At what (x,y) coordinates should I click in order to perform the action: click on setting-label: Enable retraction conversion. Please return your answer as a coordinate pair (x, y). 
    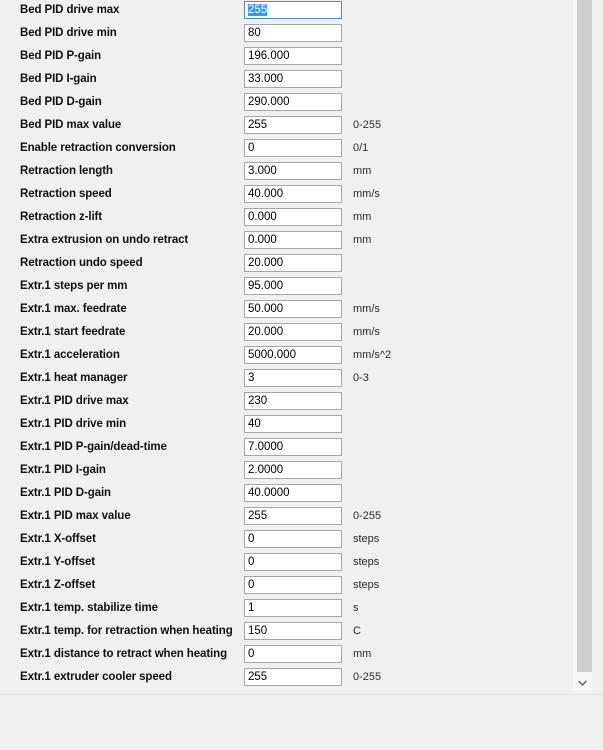
    Looking at the image, I should click on (98, 148).